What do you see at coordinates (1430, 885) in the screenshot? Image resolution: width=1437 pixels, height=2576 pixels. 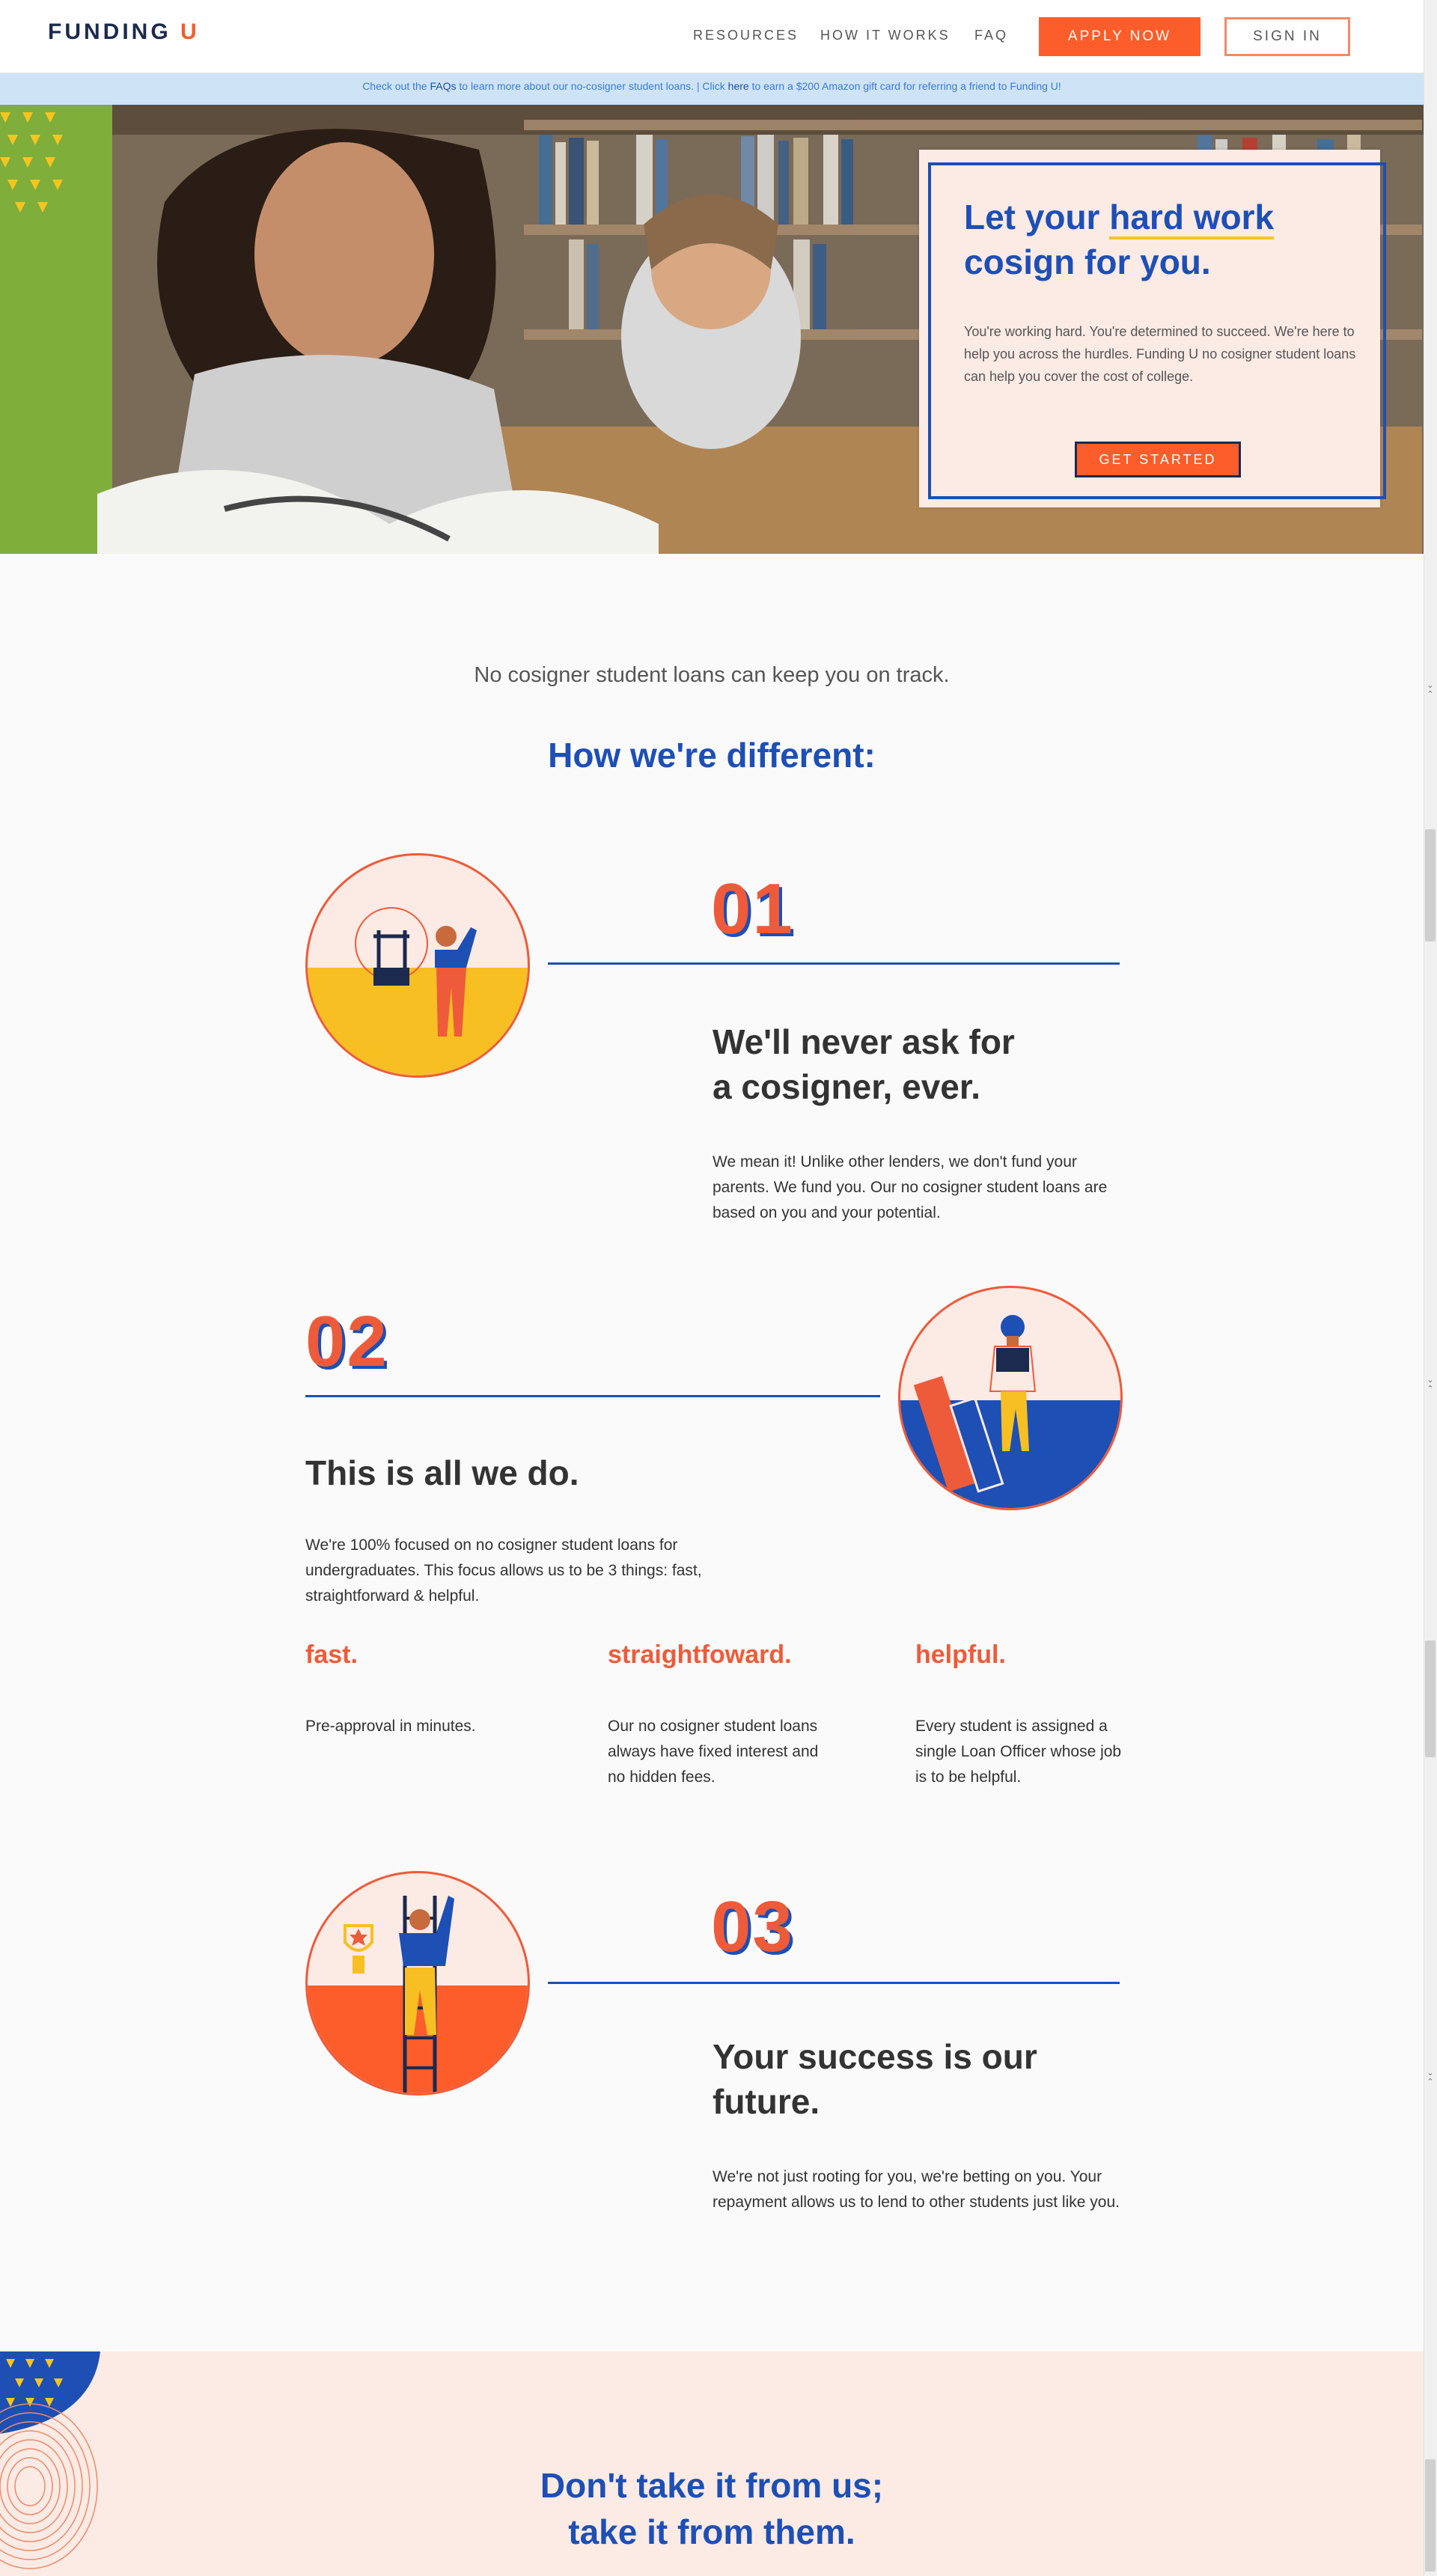 I see `scrollbar-thumb` at bounding box center [1430, 885].